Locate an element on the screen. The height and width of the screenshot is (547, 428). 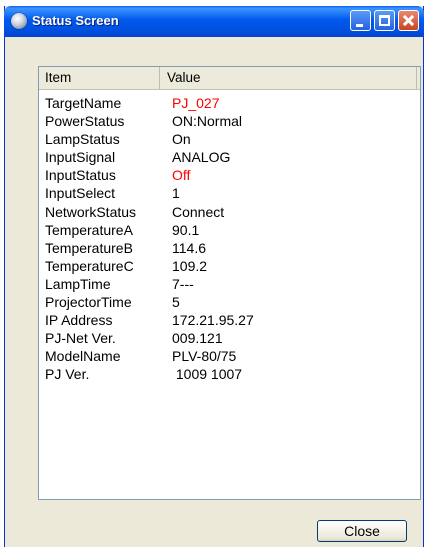
minimize-button is located at coordinates (360, 20).